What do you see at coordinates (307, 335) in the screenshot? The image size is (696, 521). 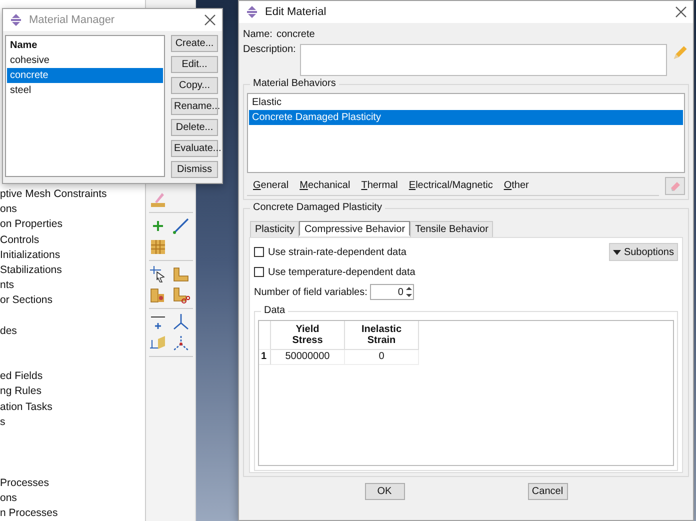 I see `column-header: Yield Stress` at bounding box center [307, 335].